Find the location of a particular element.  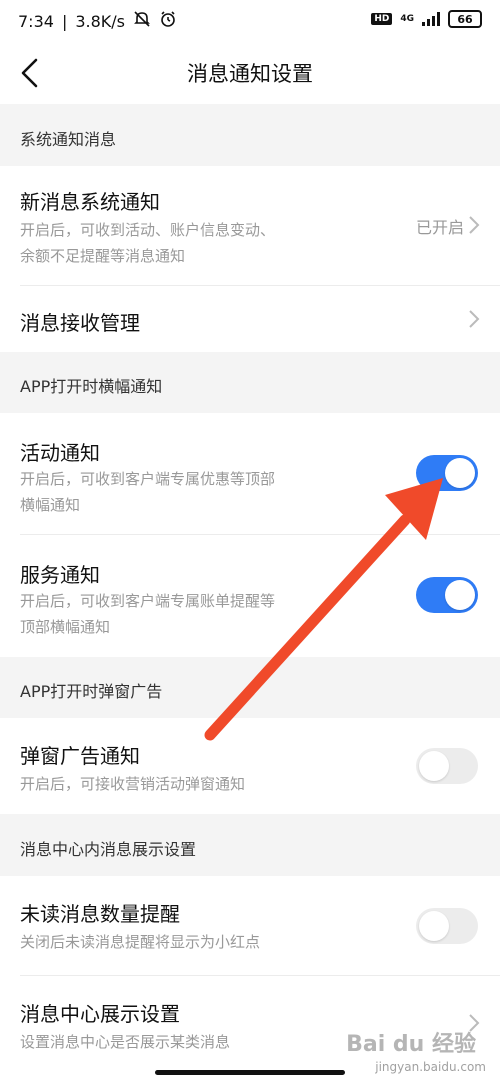

service-notification-toggle is located at coordinates (447, 595).